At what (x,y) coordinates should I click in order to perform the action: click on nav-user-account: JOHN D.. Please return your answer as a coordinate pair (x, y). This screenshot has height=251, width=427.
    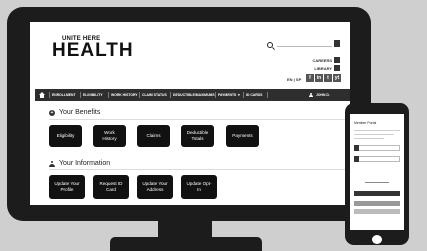
    Looking at the image, I should click on (323, 95).